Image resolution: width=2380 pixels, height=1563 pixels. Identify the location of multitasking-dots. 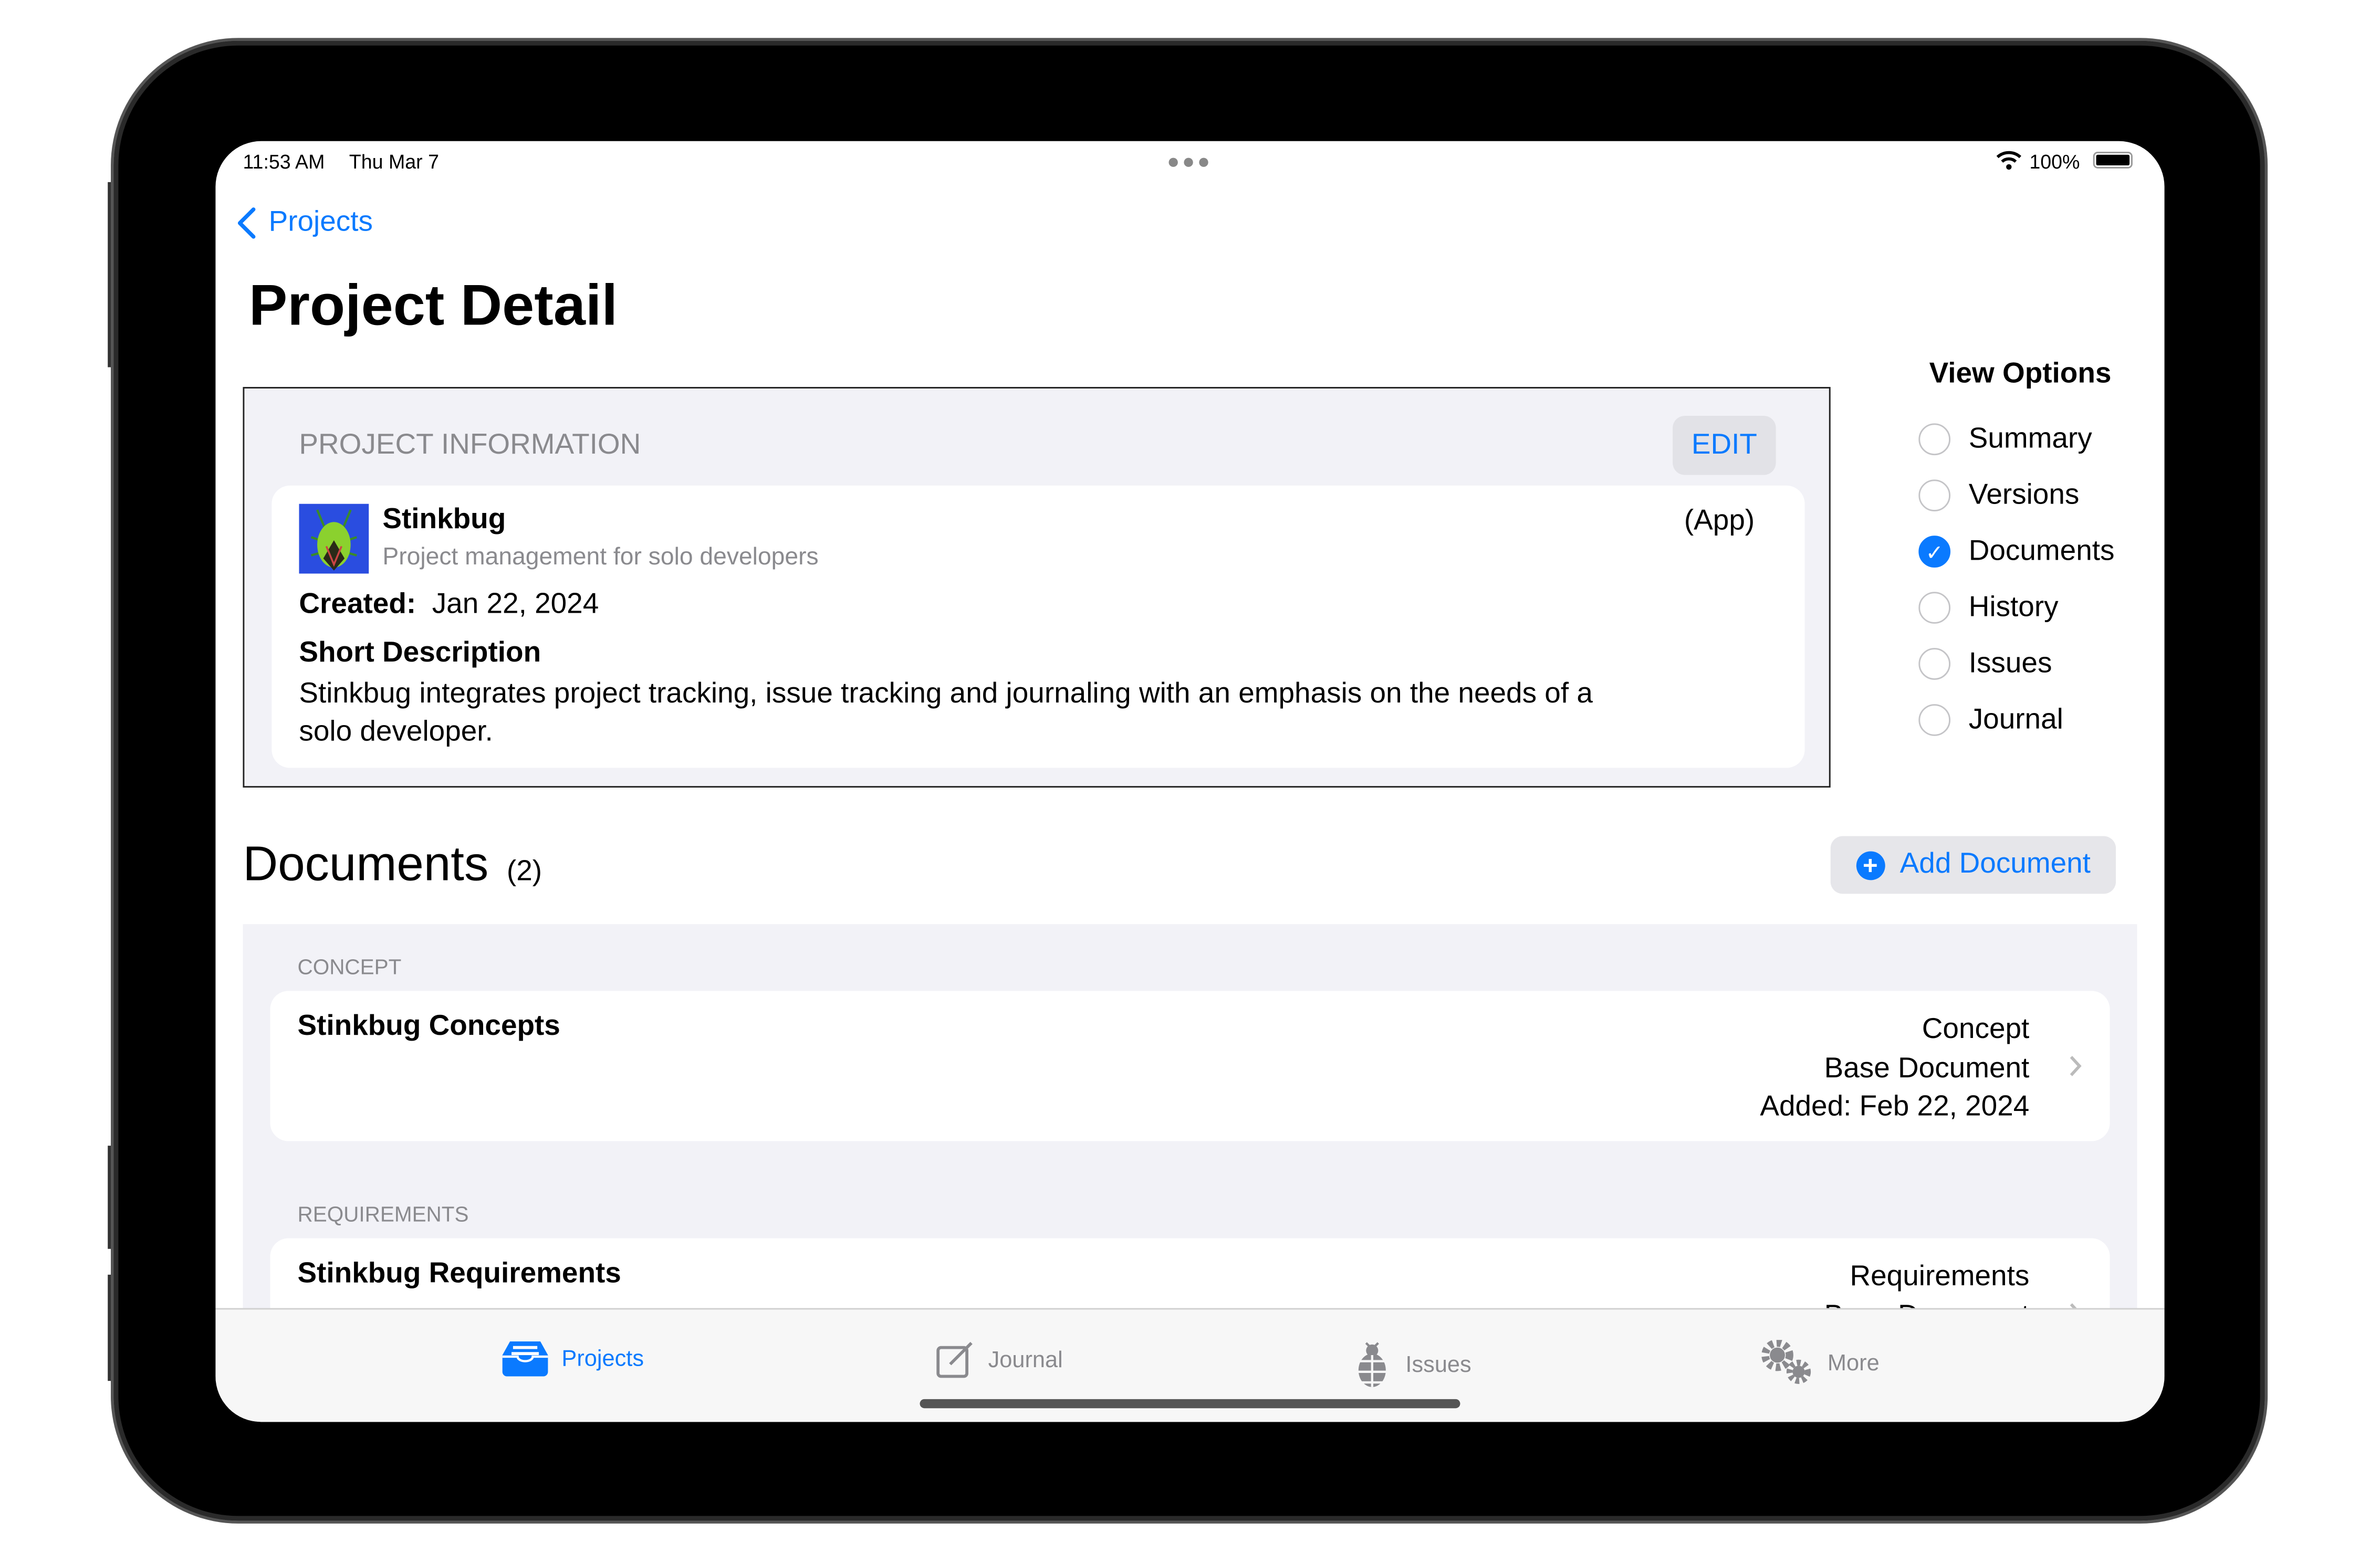
(1188, 162).